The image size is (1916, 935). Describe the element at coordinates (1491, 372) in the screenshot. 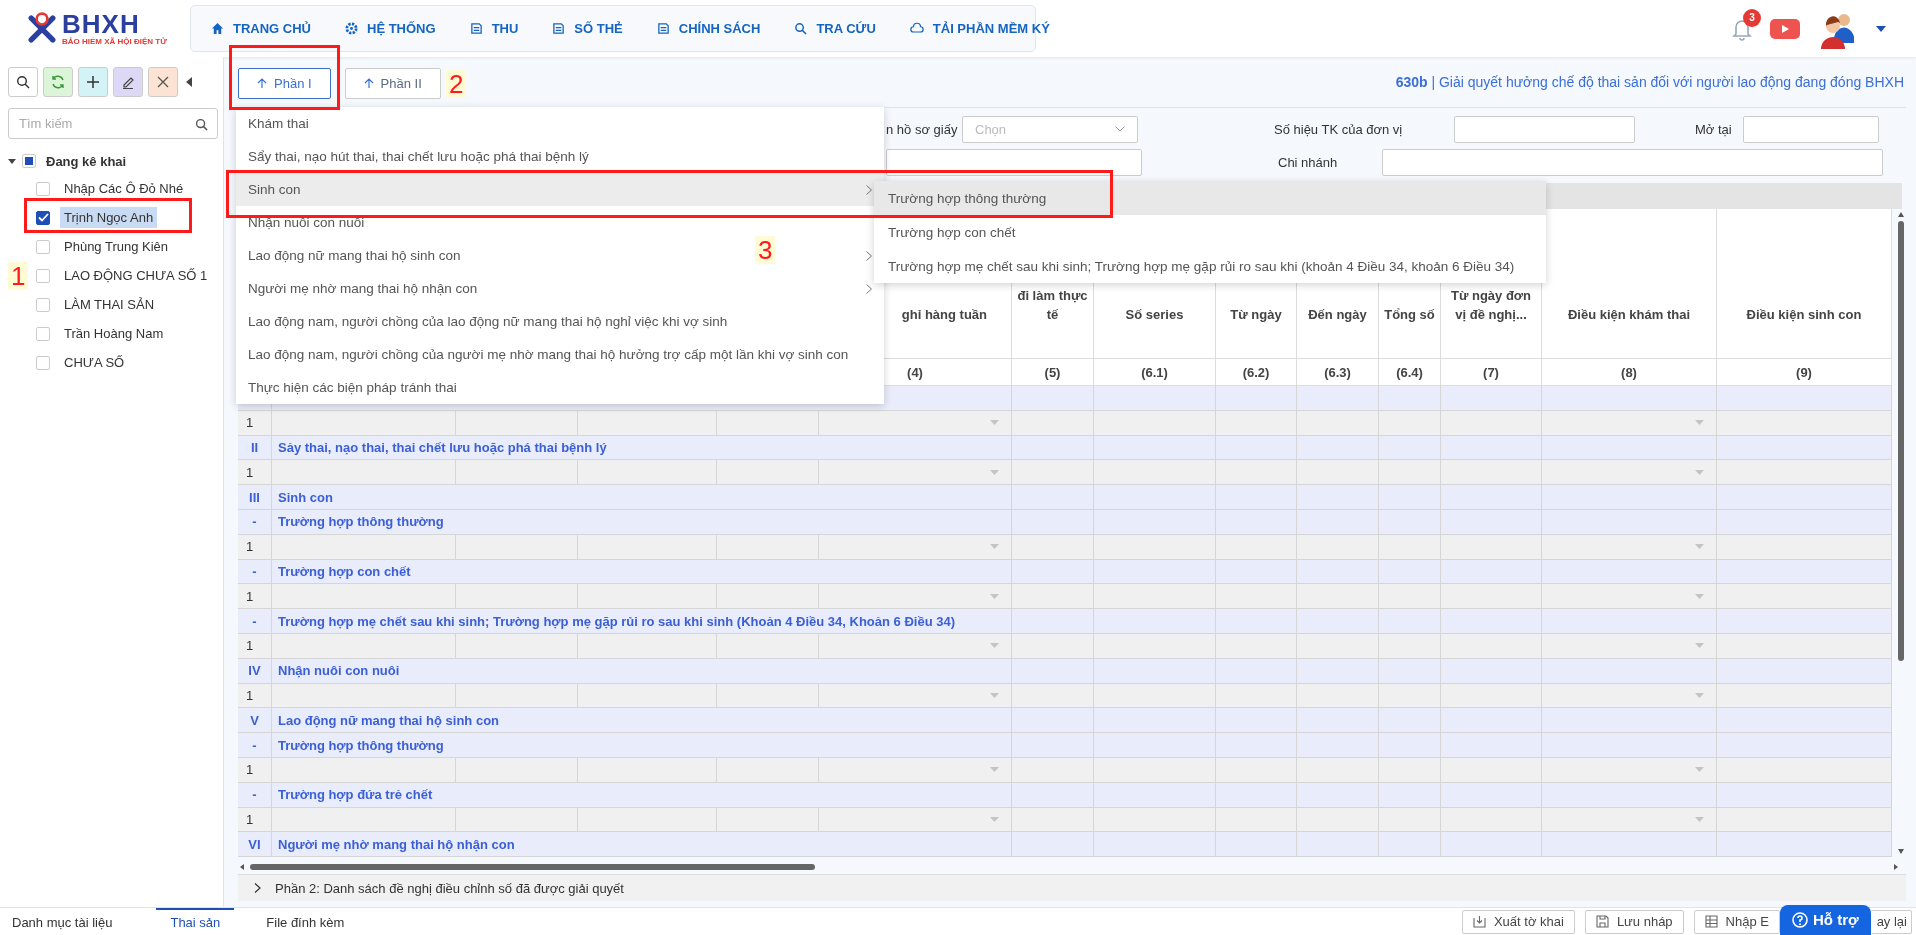

I see `column-number: (7)` at that location.